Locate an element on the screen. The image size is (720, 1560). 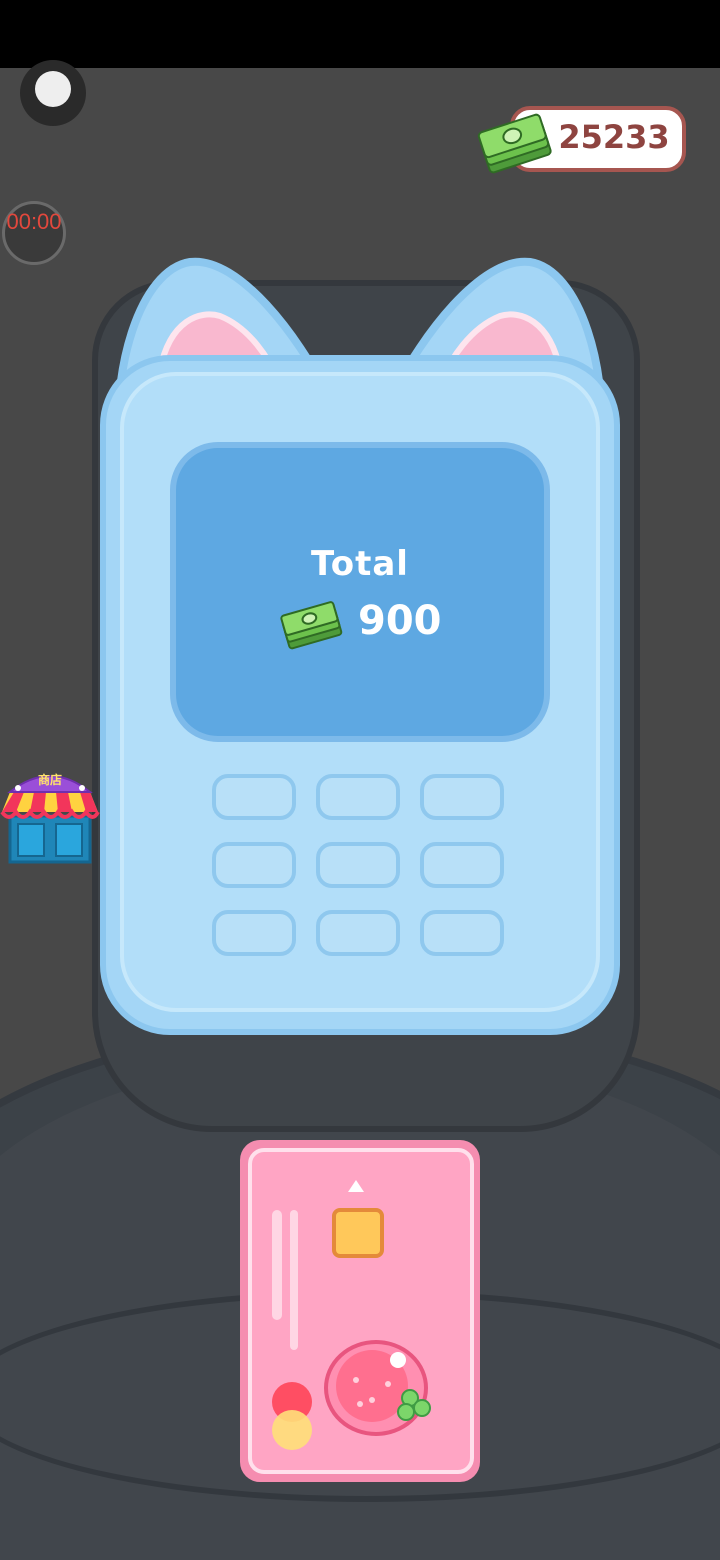
total-label: Total is located at coordinates (360, 564).